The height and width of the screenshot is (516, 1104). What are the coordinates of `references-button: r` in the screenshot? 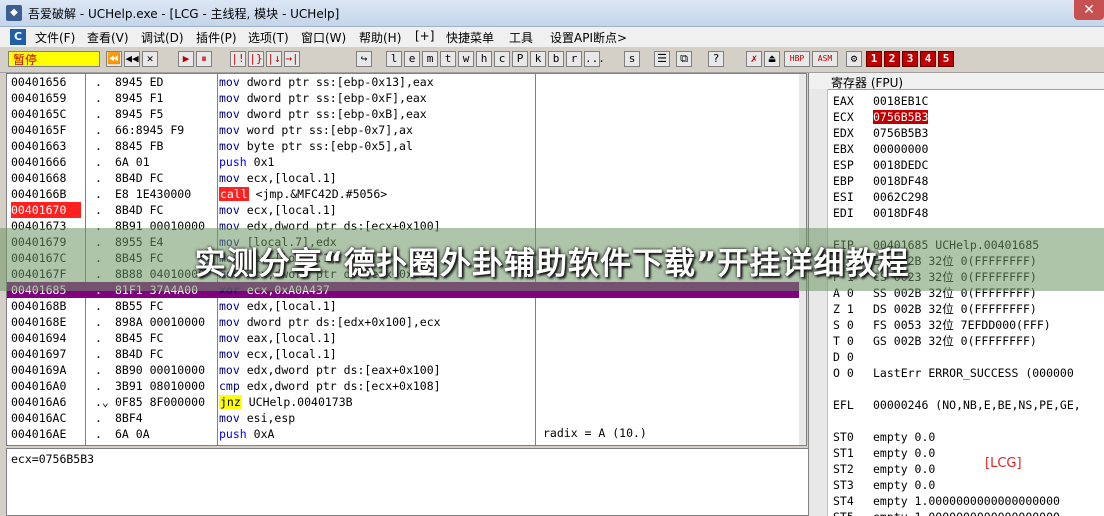 It's located at (574, 59).